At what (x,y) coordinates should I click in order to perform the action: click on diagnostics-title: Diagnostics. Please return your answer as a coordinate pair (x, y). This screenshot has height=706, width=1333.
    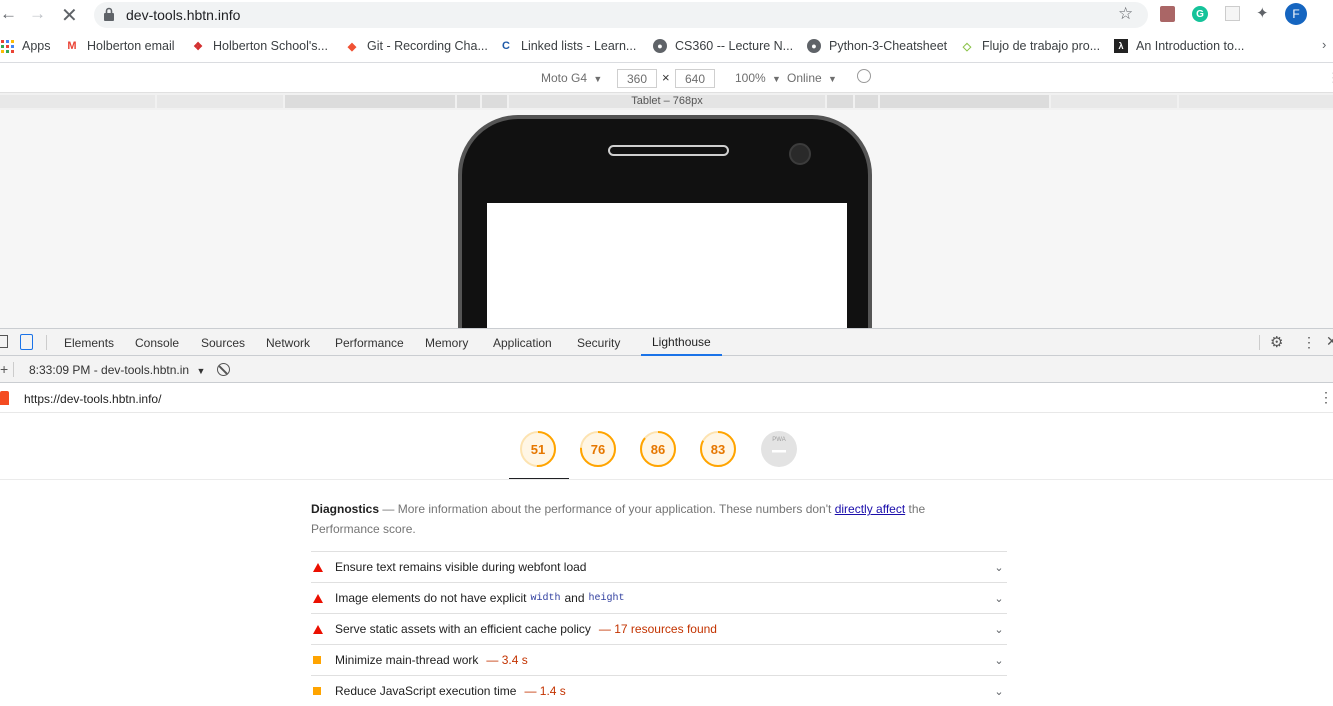
    Looking at the image, I should click on (345, 509).